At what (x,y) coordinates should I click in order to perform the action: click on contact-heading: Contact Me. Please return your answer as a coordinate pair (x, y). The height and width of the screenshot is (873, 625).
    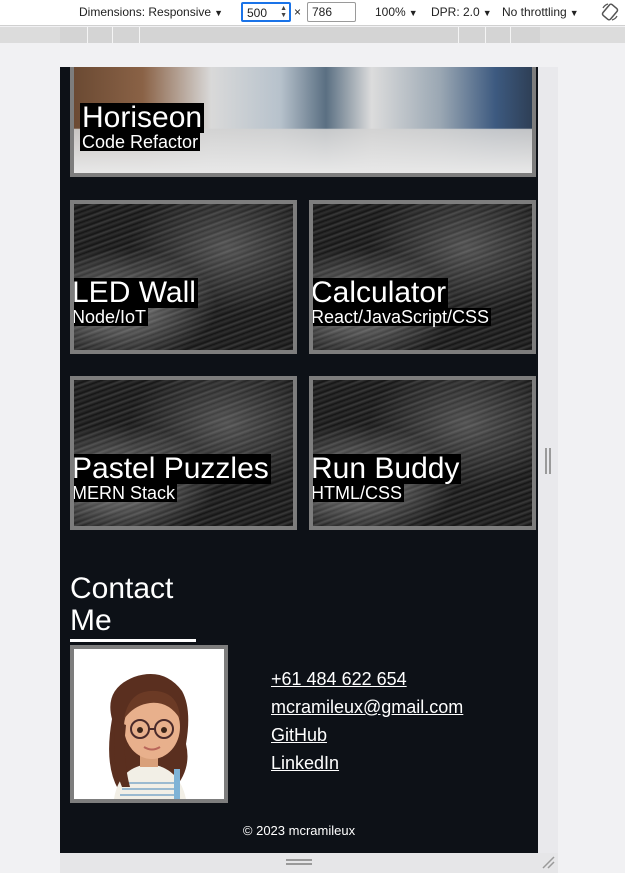
    Looking at the image, I should click on (133, 607).